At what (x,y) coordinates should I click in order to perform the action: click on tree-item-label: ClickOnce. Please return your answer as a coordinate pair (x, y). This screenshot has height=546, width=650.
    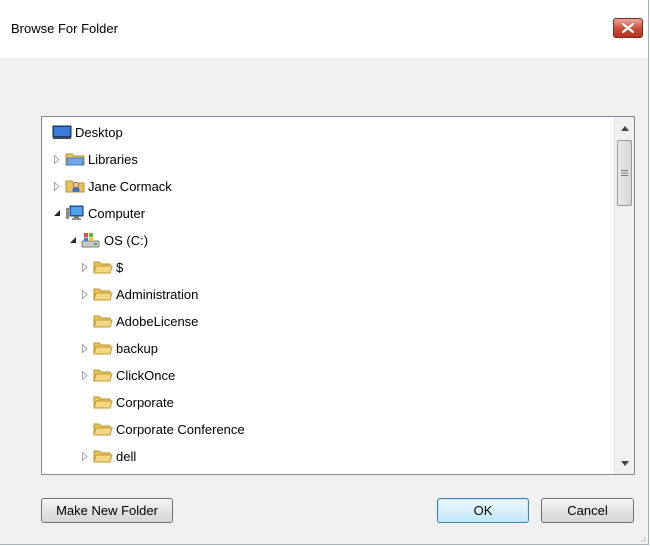
    Looking at the image, I should click on (146, 375).